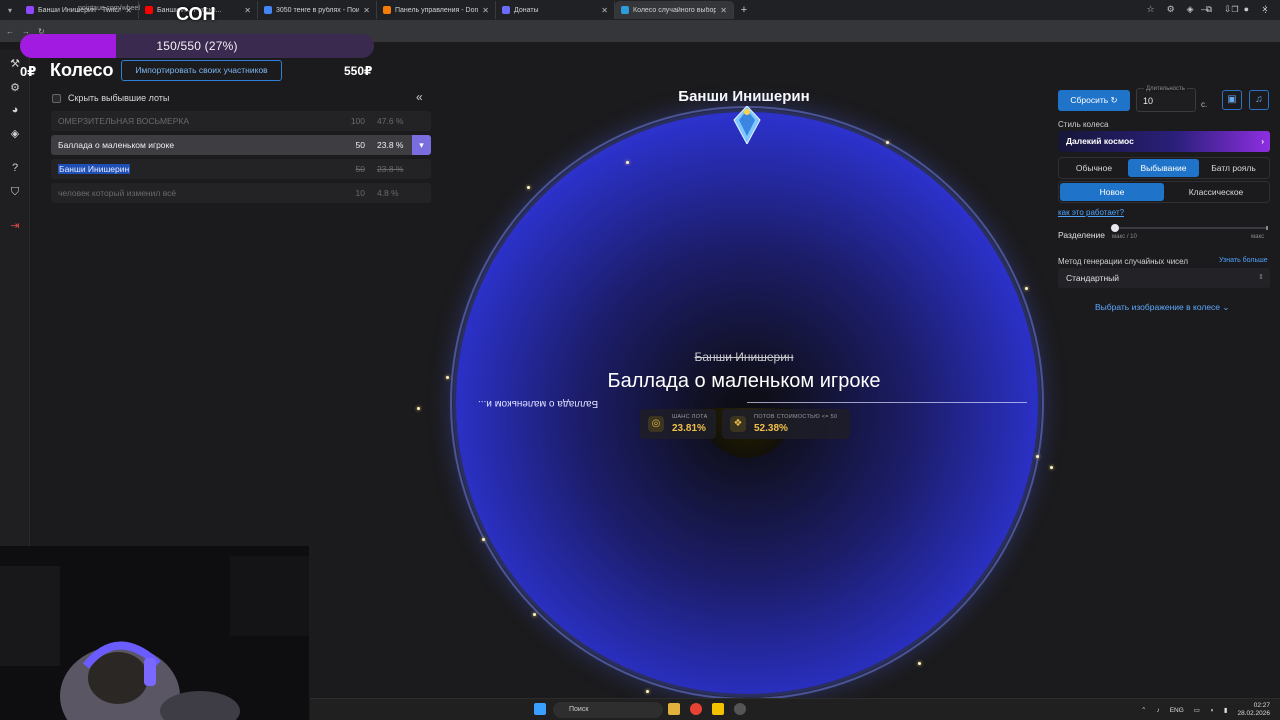  Describe the element at coordinates (1197, 710) in the screenshot. I see `network-icon: ▭` at that location.